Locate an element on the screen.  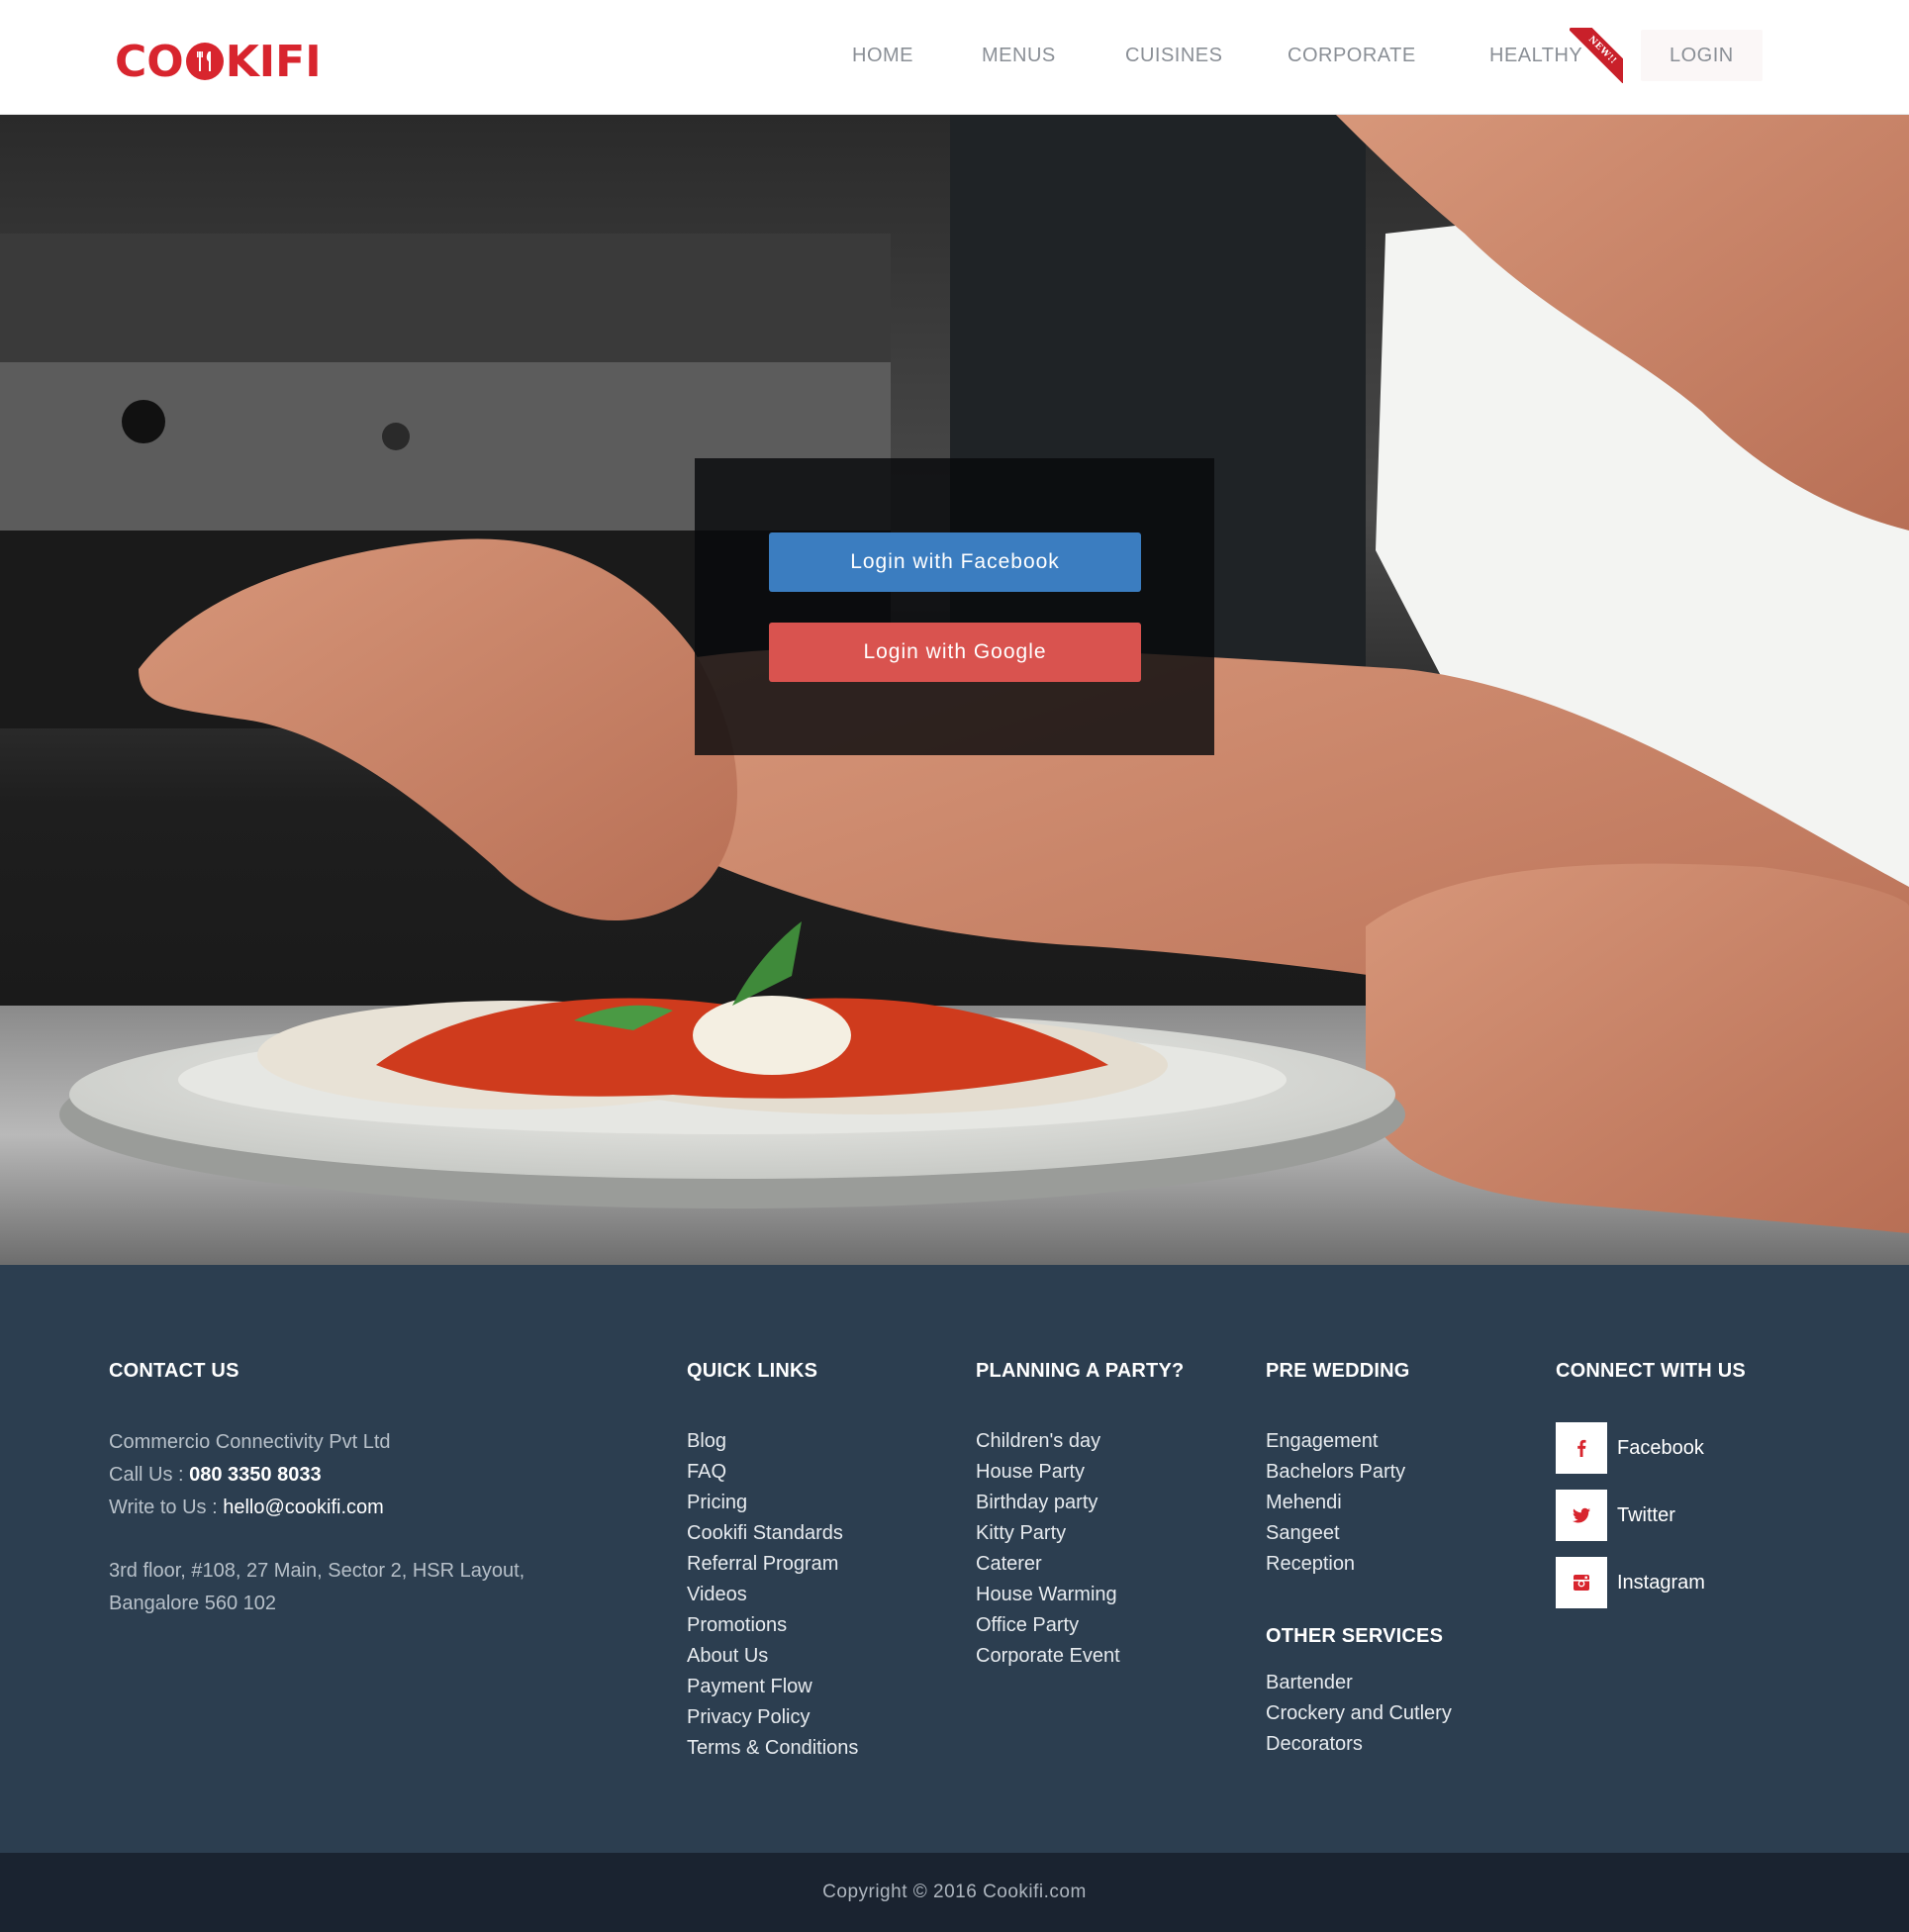
other-services-heading: OTHER SERVICES is located at coordinates (1355, 1636).